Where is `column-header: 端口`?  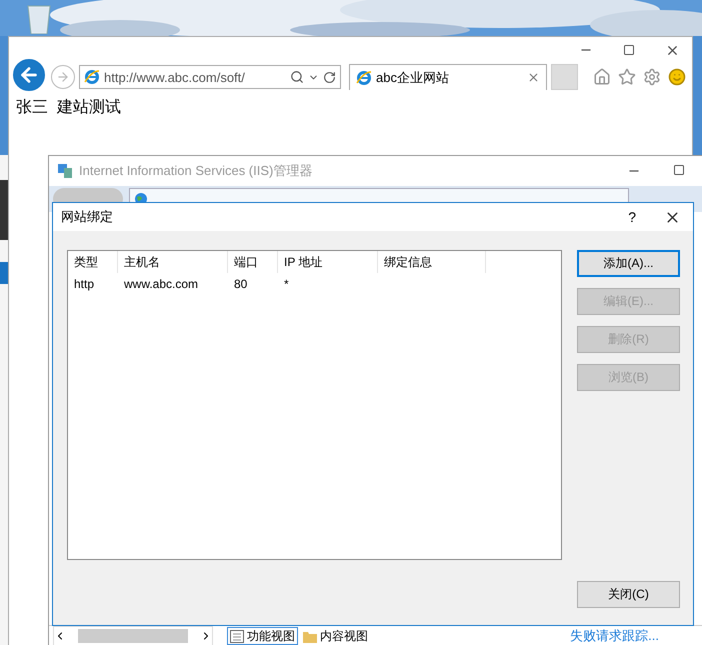
column-header: 端口 is located at coordinates (253, 262).